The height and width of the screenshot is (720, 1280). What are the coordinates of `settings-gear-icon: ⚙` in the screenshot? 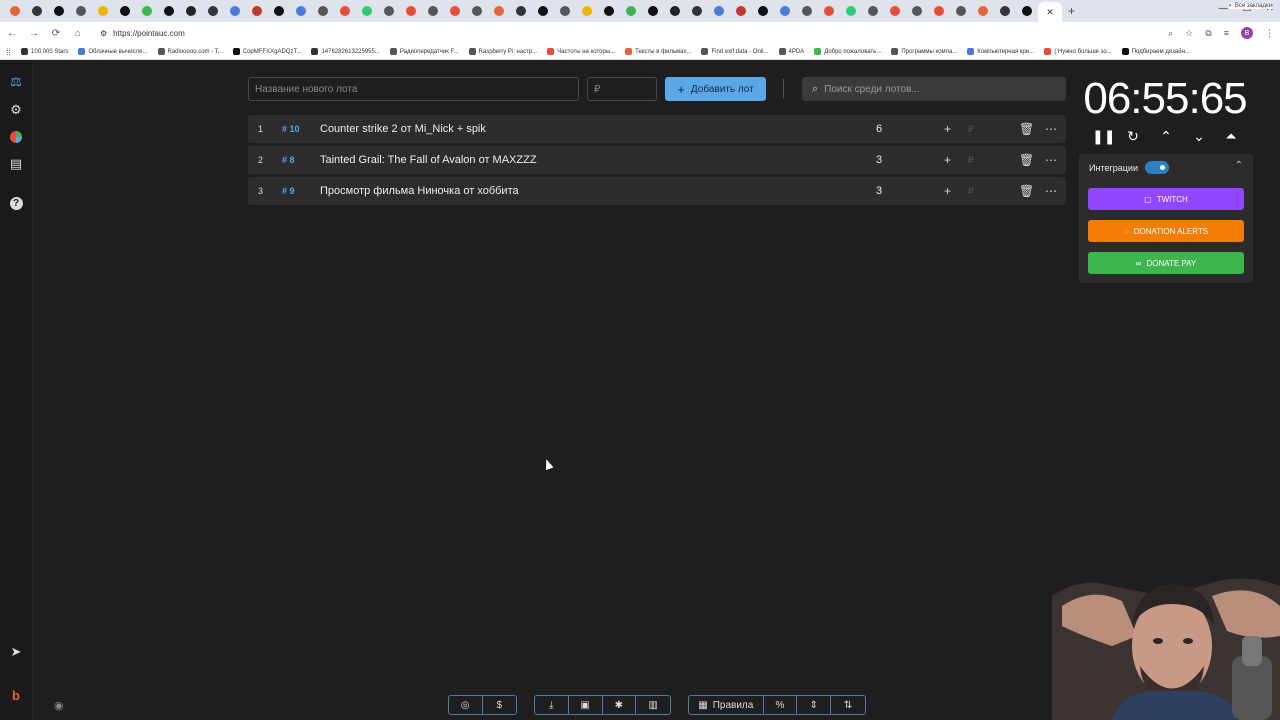 It's located at (16, 110).